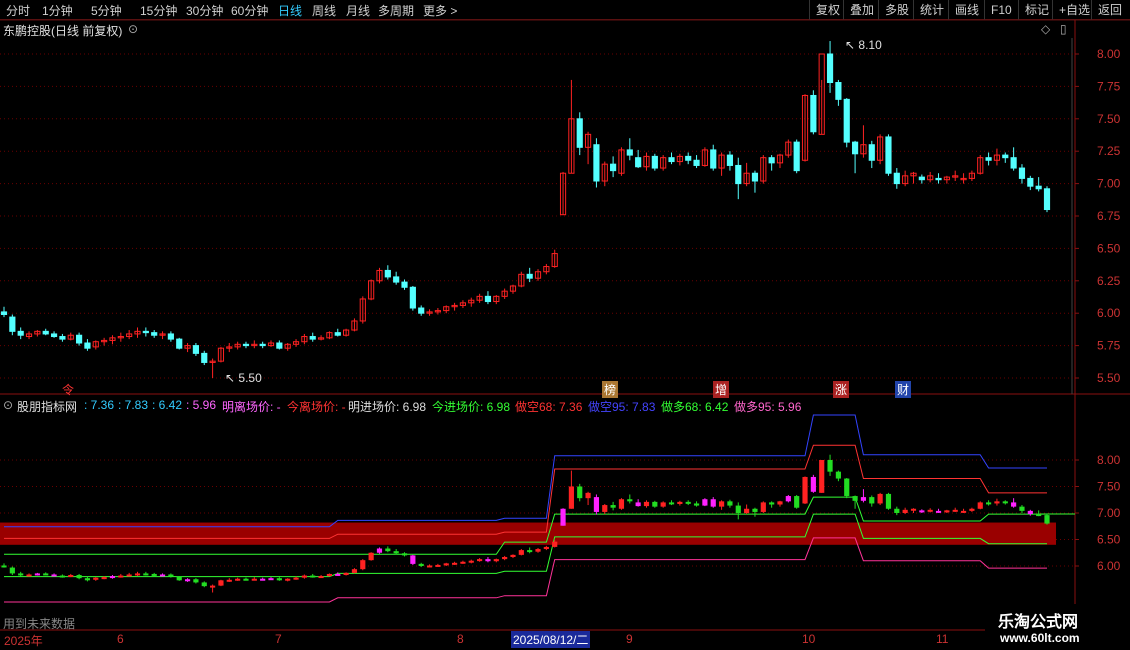 The height and width of the screenshot is (650, 1130). What do you see at coordinates (1109, 513) in the screenshot?
I see `indicator-tick-label: 7.00` at bounding box center [1109, 513].